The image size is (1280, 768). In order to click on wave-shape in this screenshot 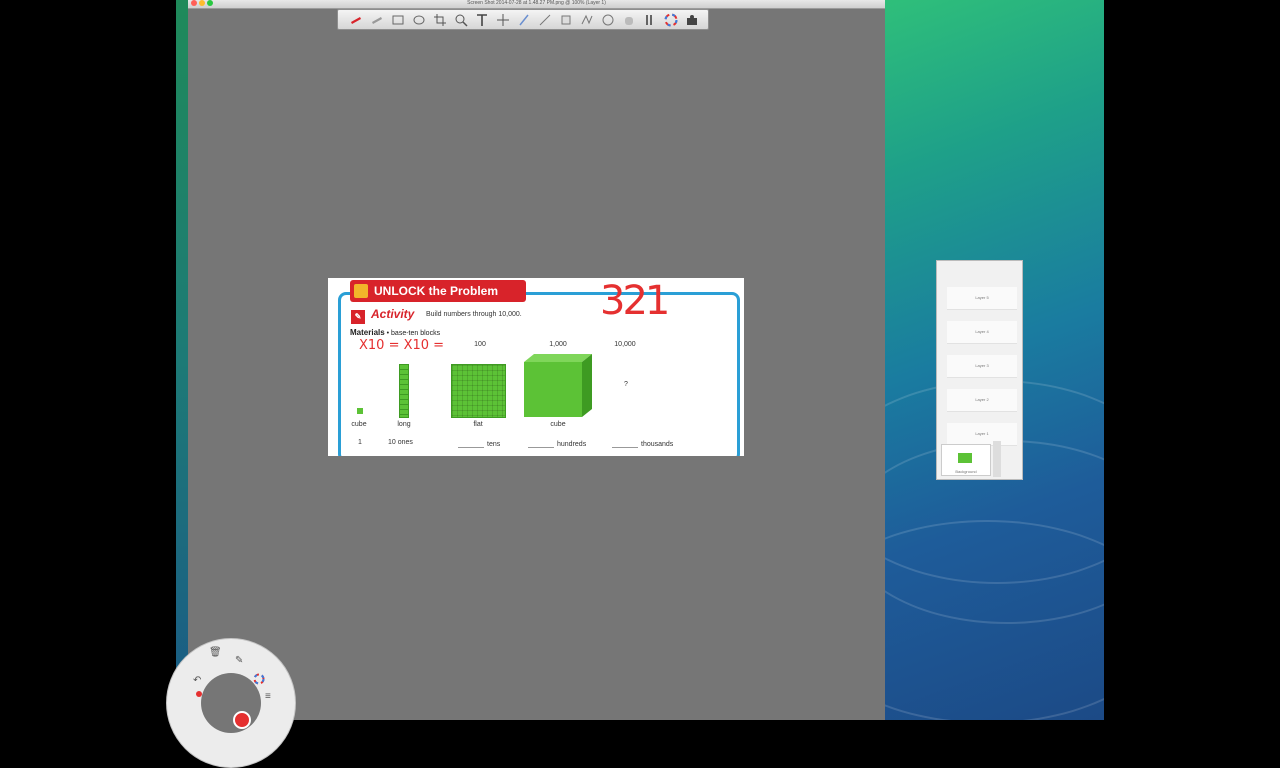, I will do `click(994, 620)`.